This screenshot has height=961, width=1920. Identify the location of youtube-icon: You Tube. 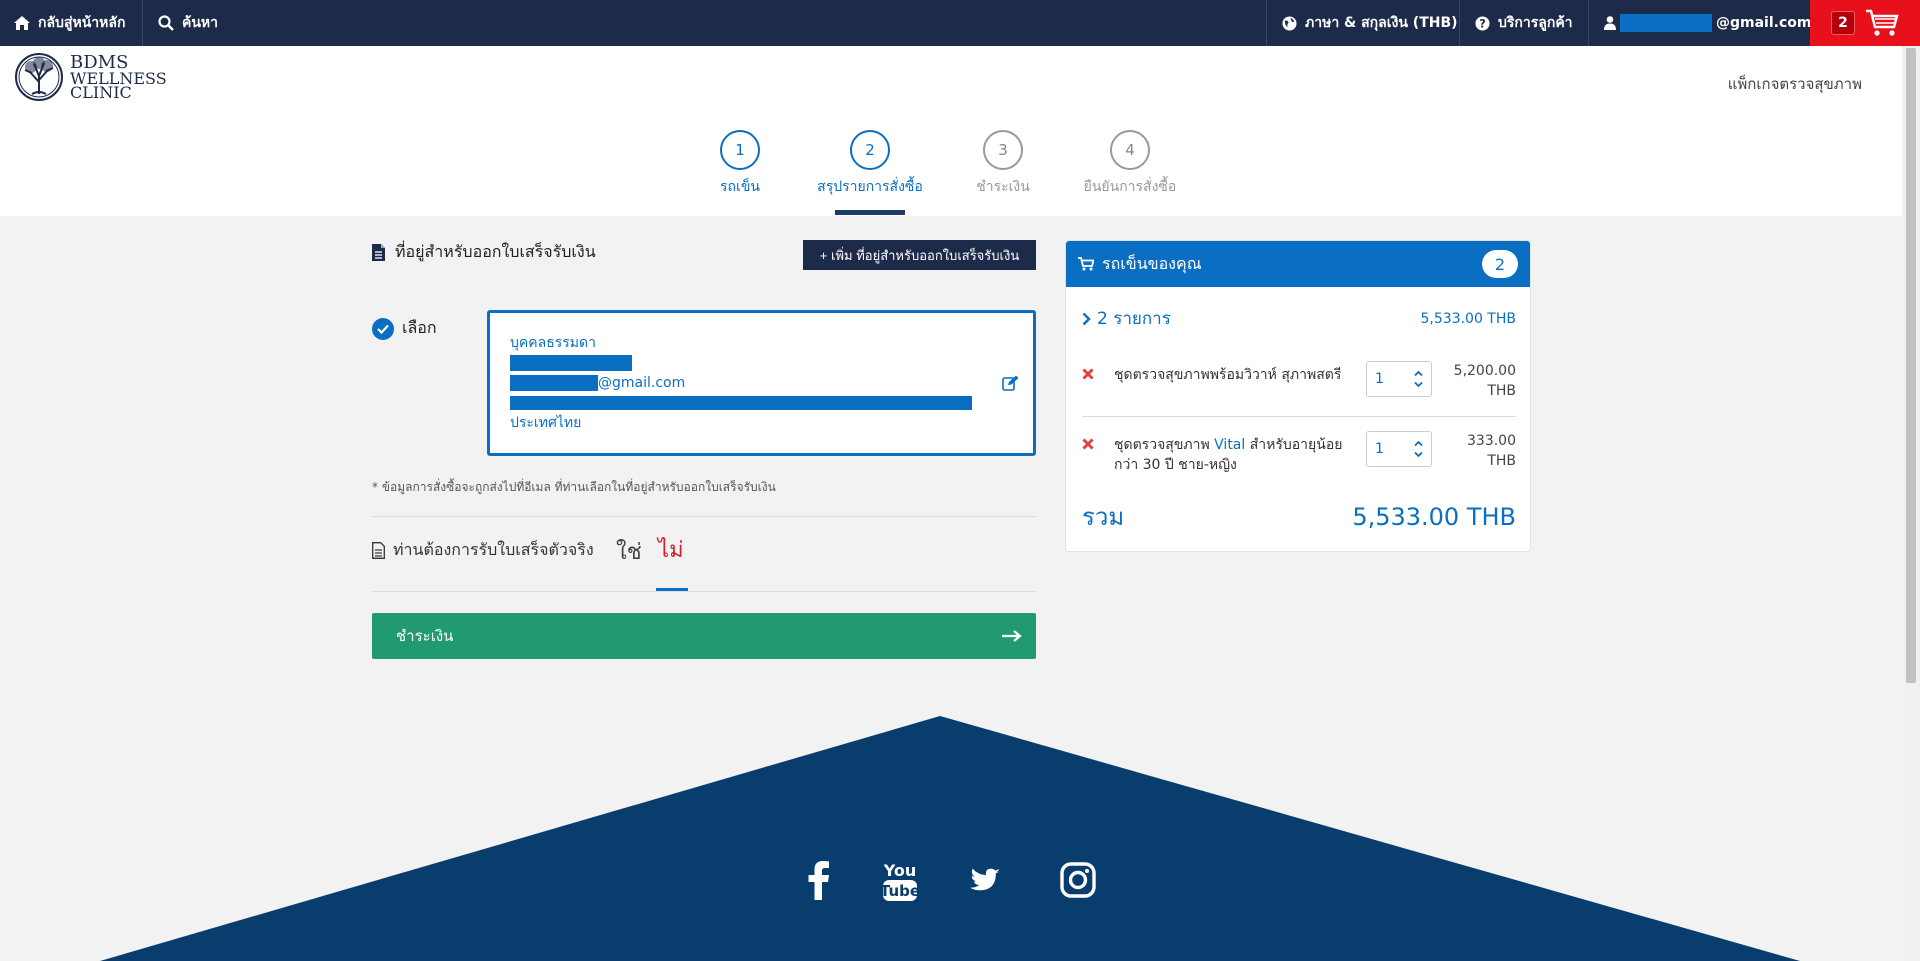
(900, 881).